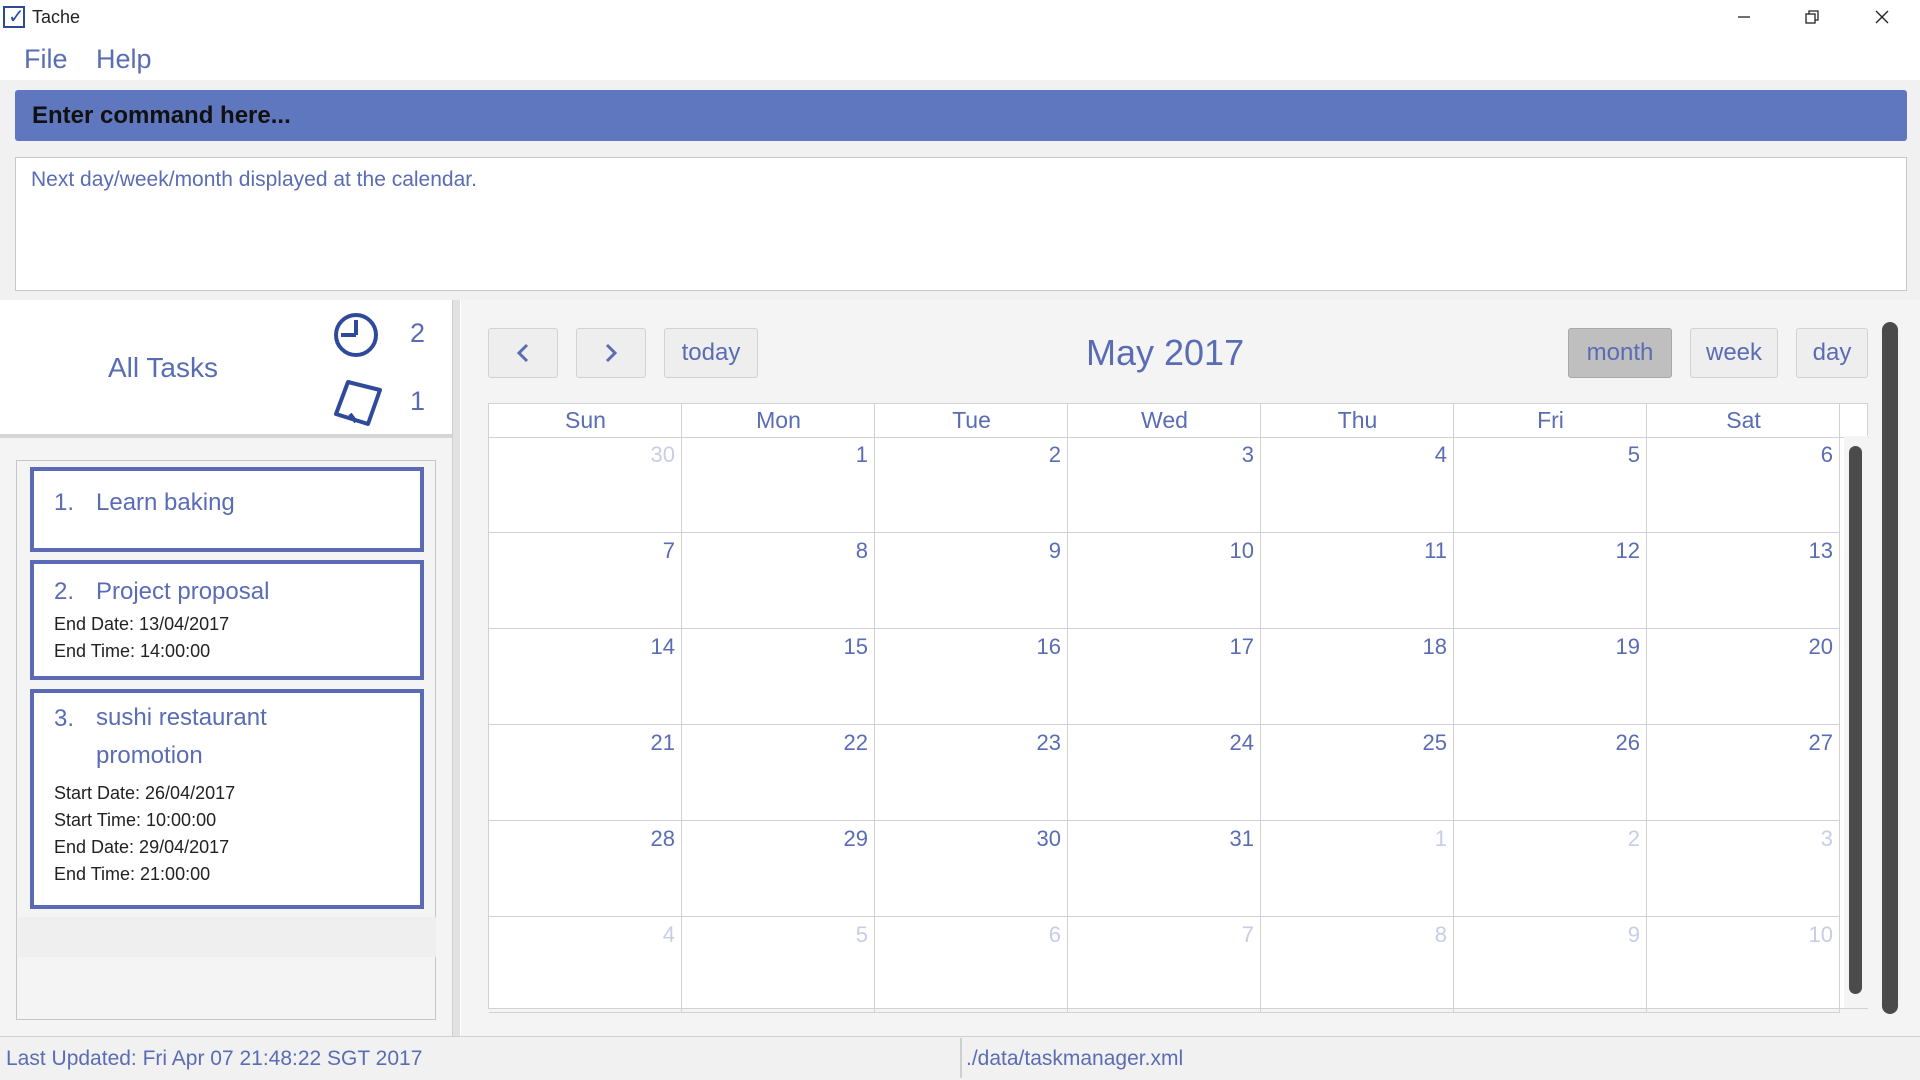 The width and height of the screenshot is (1920, 1080). I want to click on deadline-count: 2, so click(418, 333).